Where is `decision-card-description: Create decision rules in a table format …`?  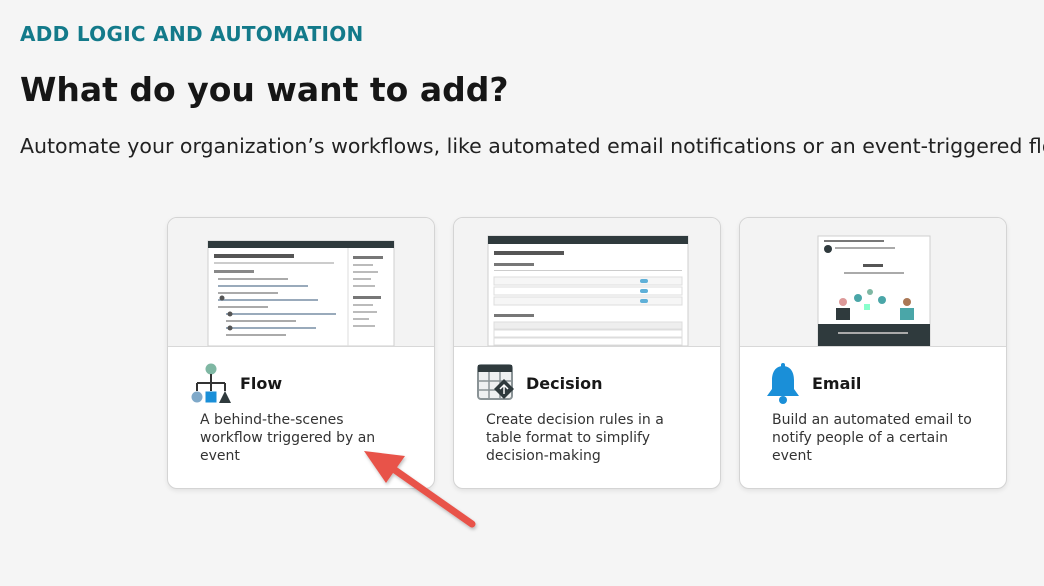 decision-card-description: Create decision rules in a table format … is located at coordinates (575, 438).